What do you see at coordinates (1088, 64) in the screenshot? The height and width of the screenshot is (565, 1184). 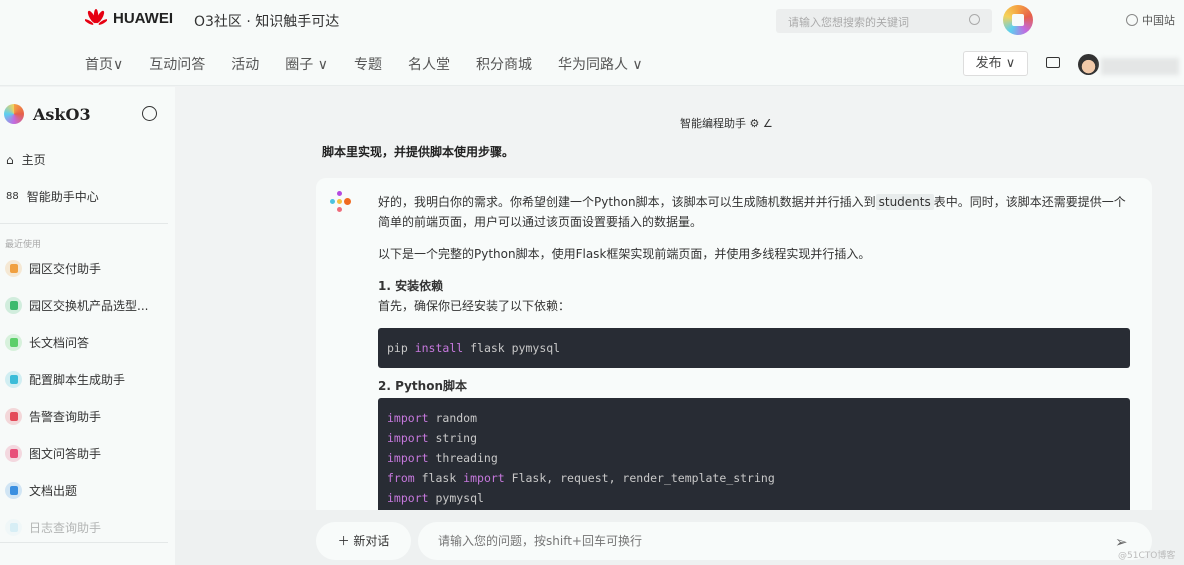 I see `avatar` at bounding box center [1088, 64].